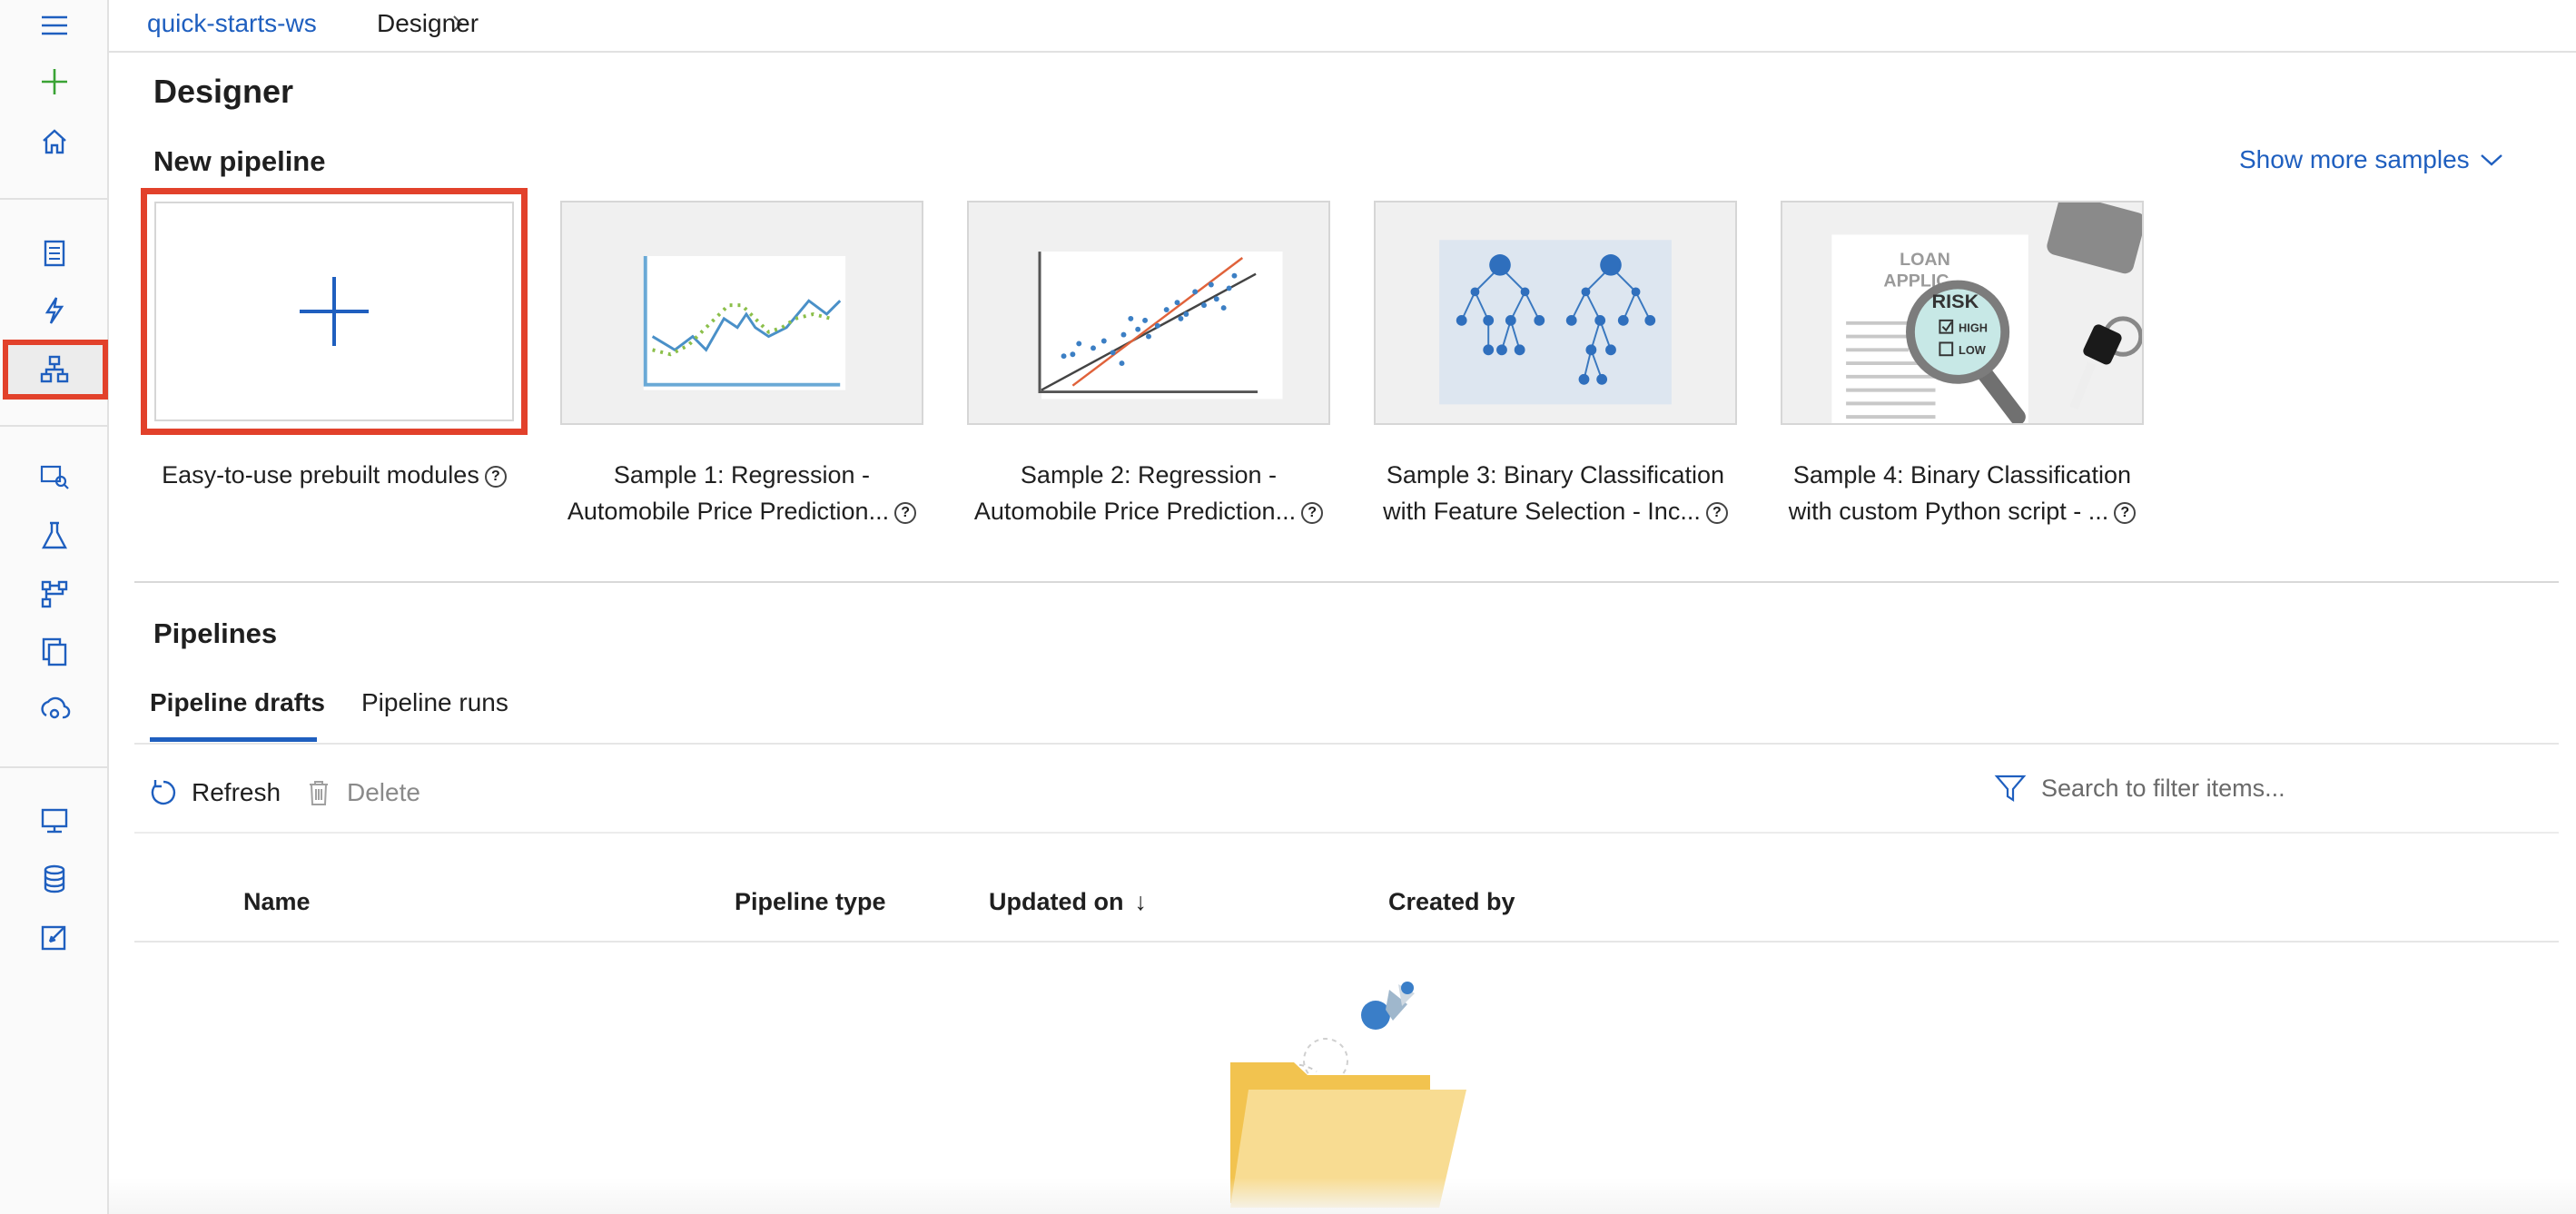 The height and width of the screenshot is (1214, 2576). What do you see at coordinates (810, 902) in the screenshot?
I see `column-header-pipeline-type: Pipeline type` at bounding box center [810, 902].